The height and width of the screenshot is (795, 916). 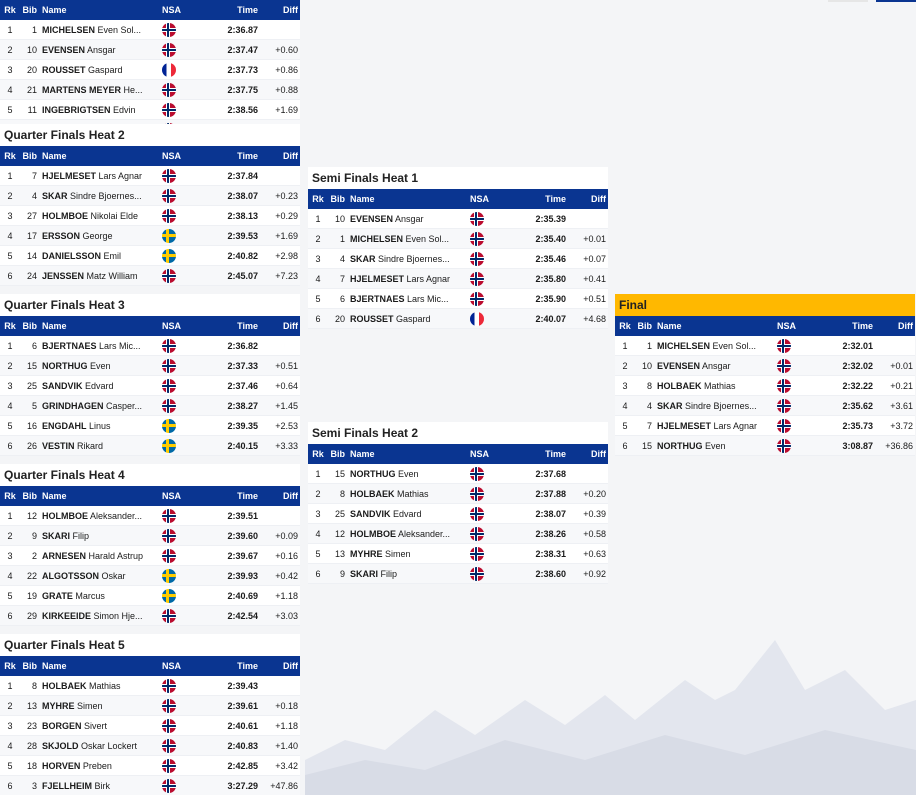 I want to click on table-row: 3 25 SANDVIK Edvard 2:38.07 +0.39, so click(x=458, y=514).